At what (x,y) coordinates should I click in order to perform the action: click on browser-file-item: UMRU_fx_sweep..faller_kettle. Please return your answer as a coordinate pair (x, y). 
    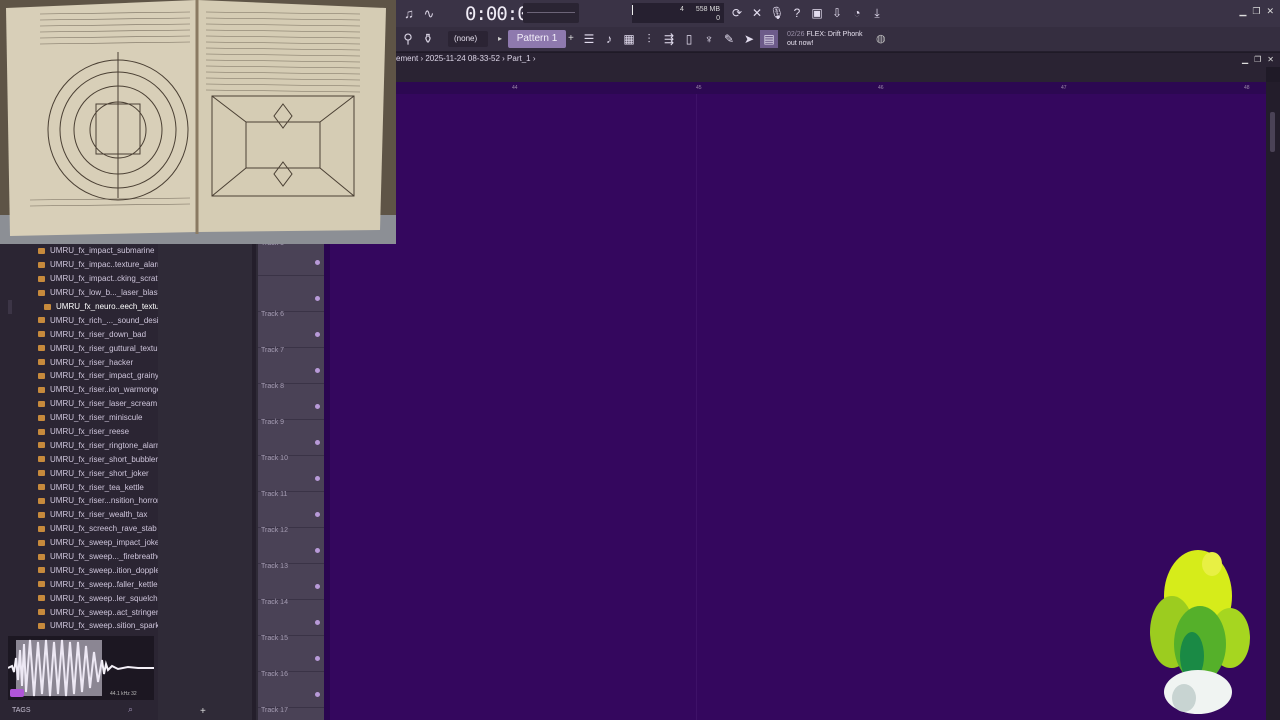
    Looking at the image, I should click on (98, 584).